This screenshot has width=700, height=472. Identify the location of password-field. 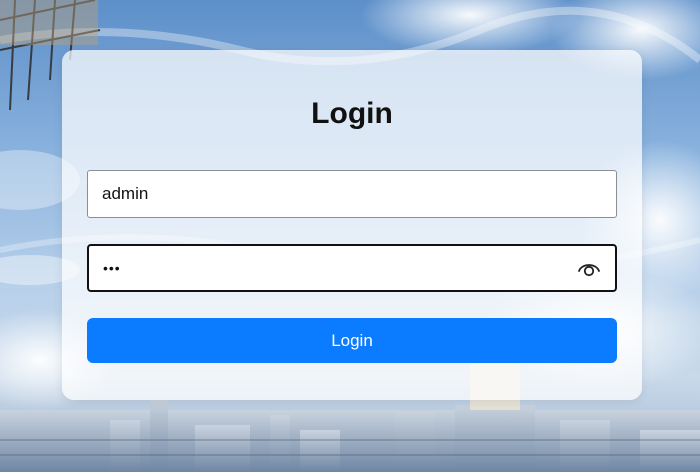
(352, 268).